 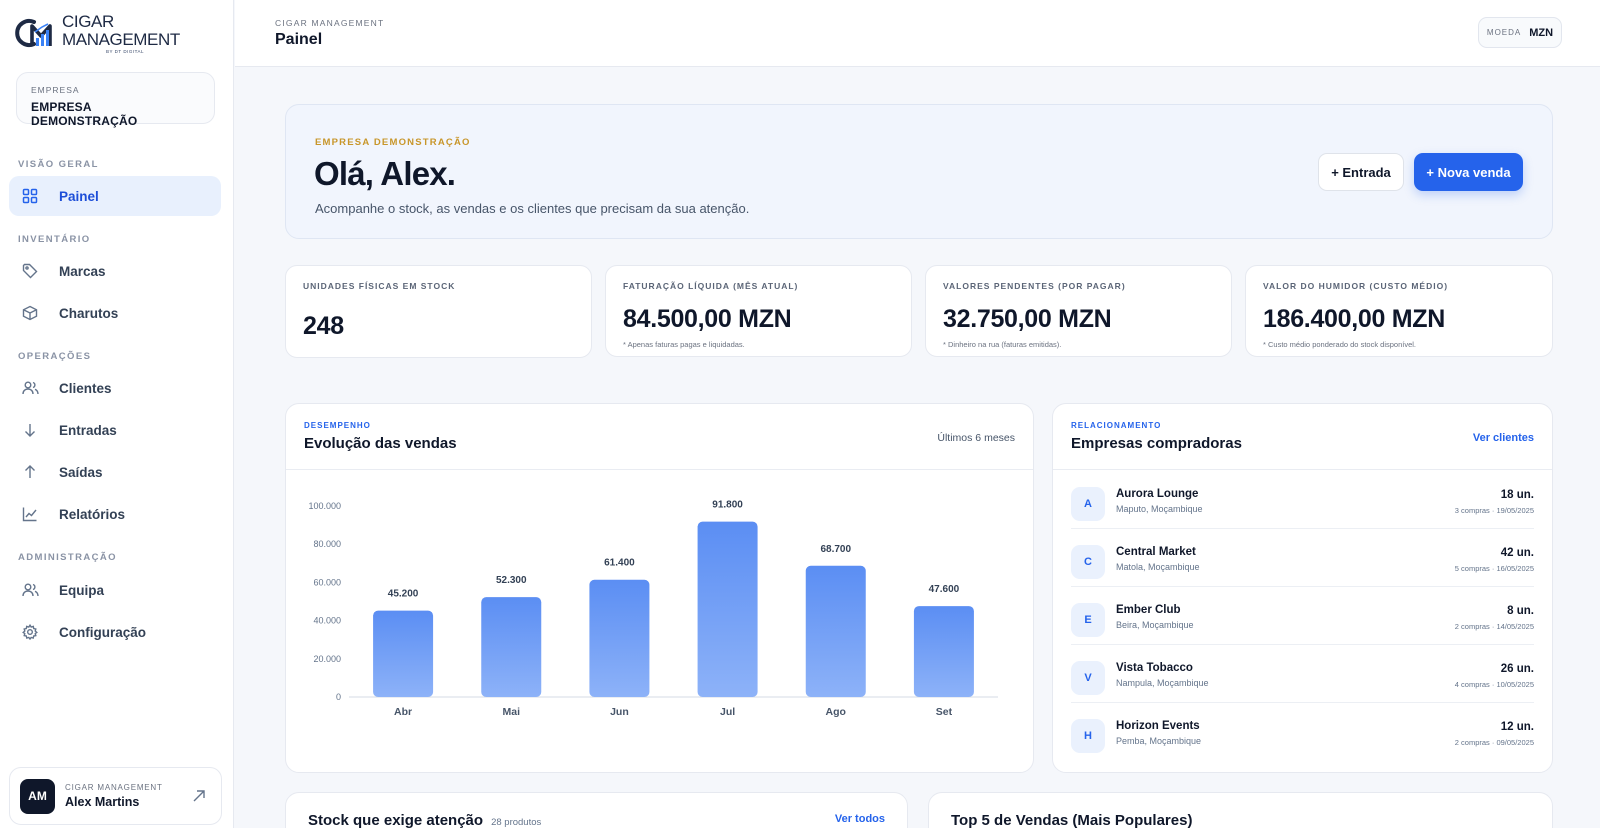 I want to click on sidebar-item-entradas: Entradas, so click(x=115, y=430).